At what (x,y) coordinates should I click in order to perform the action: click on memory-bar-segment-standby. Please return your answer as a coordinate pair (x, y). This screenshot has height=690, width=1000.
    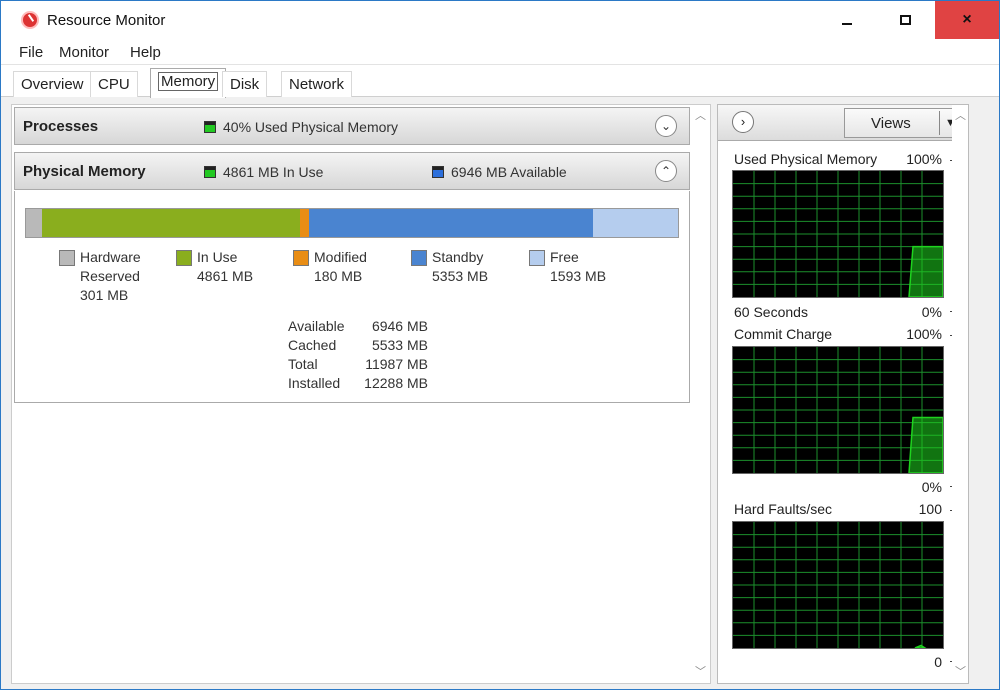
    Looking at the image, I should click on (451, 223).